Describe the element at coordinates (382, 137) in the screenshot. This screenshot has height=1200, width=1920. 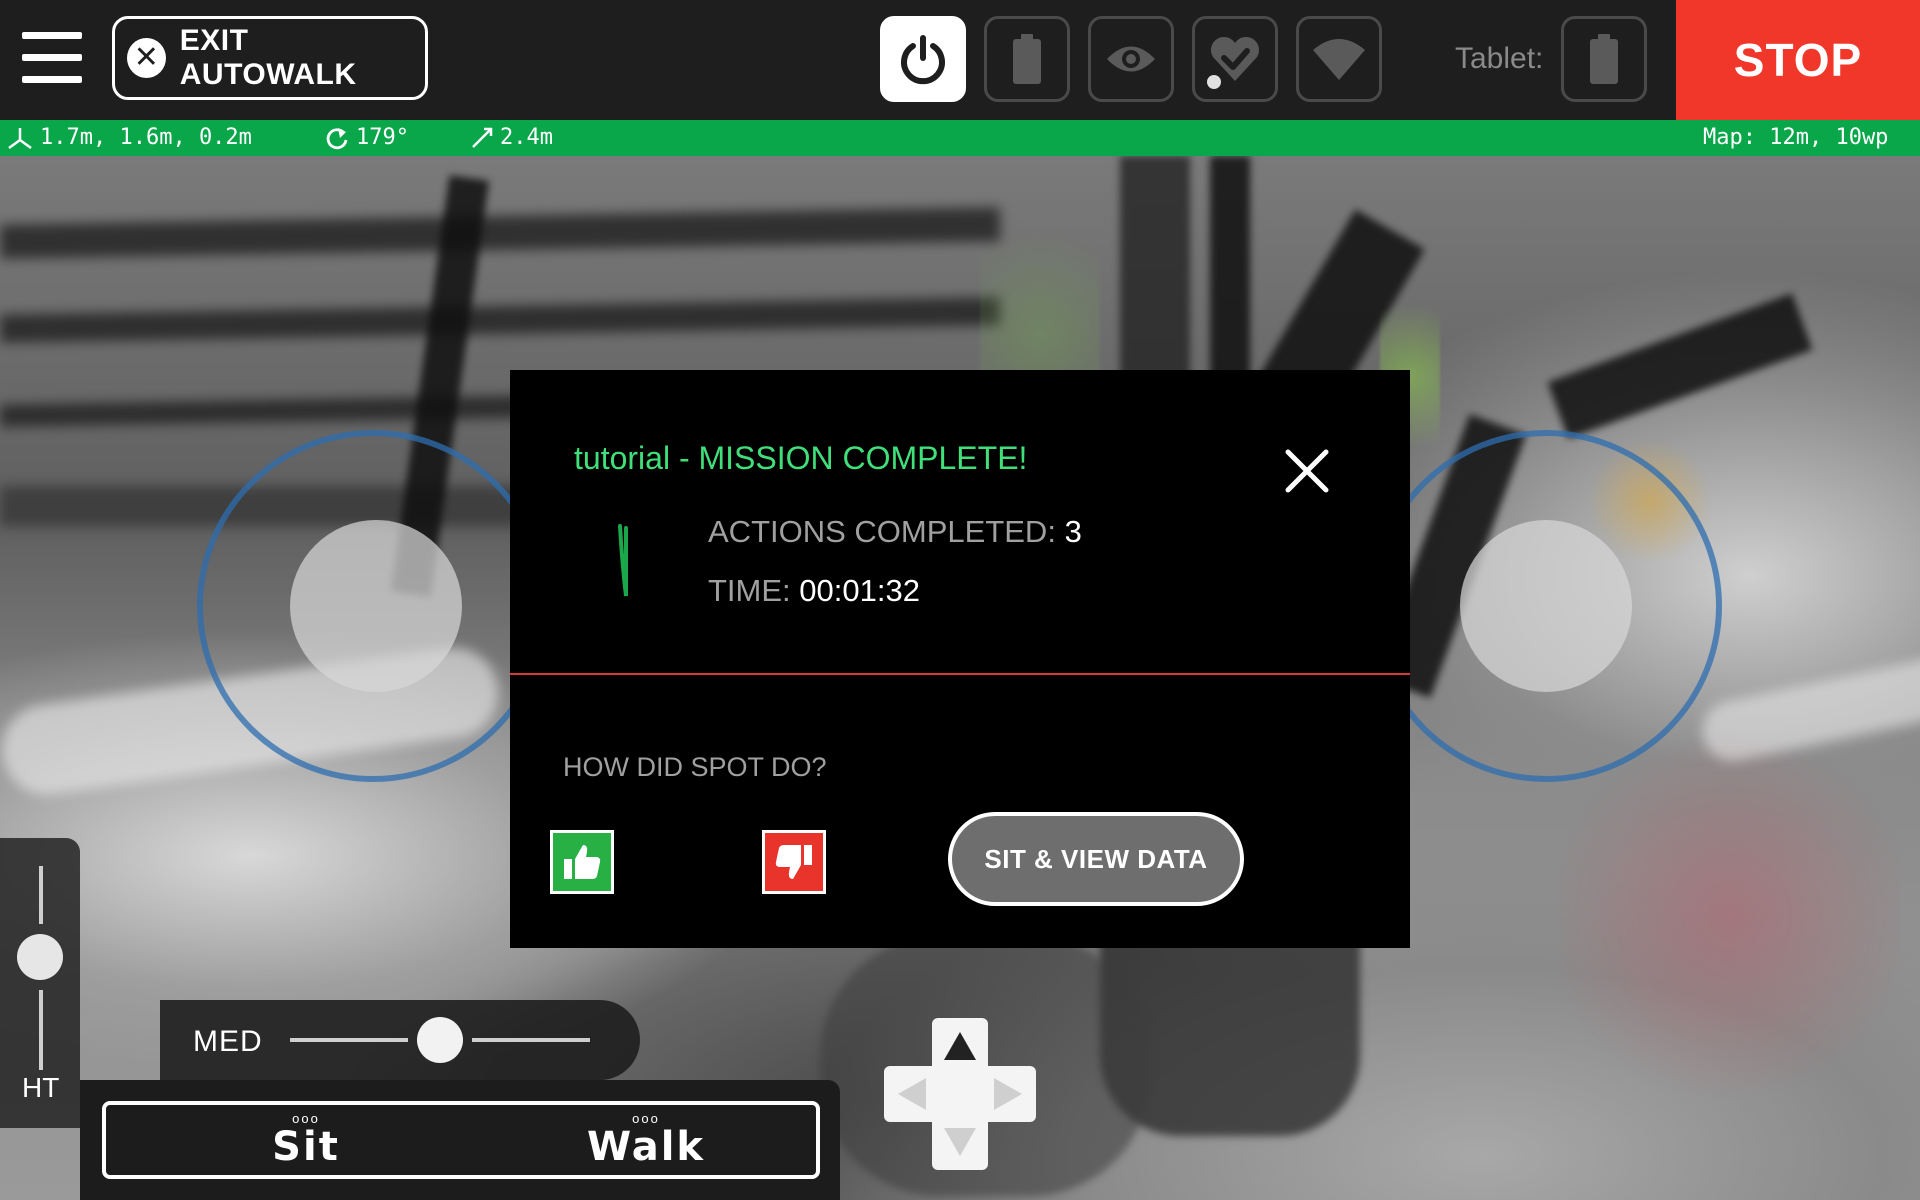
I see `rotation-value: 179°` at that location.